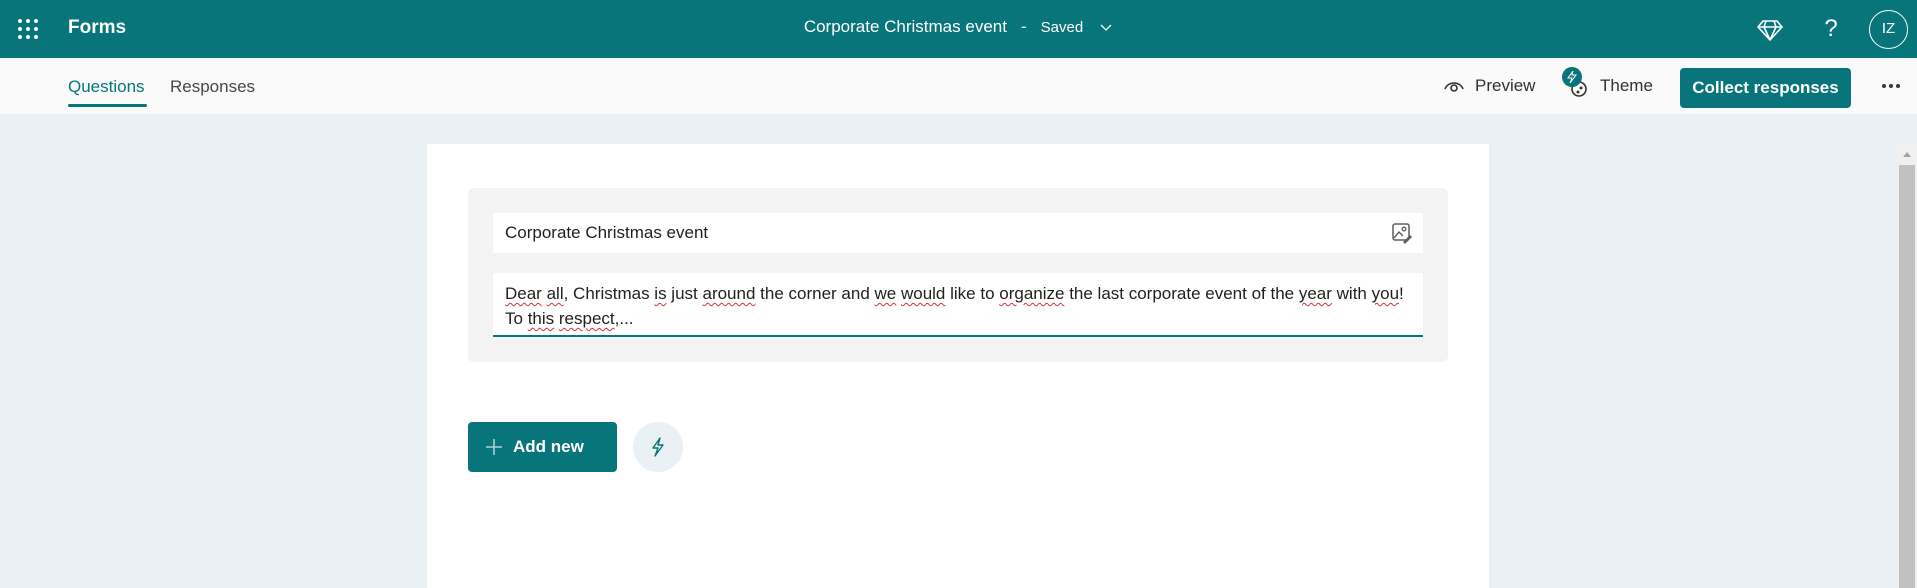  I want to click on document-title: Corporate Christmas event, so click(905, 26).